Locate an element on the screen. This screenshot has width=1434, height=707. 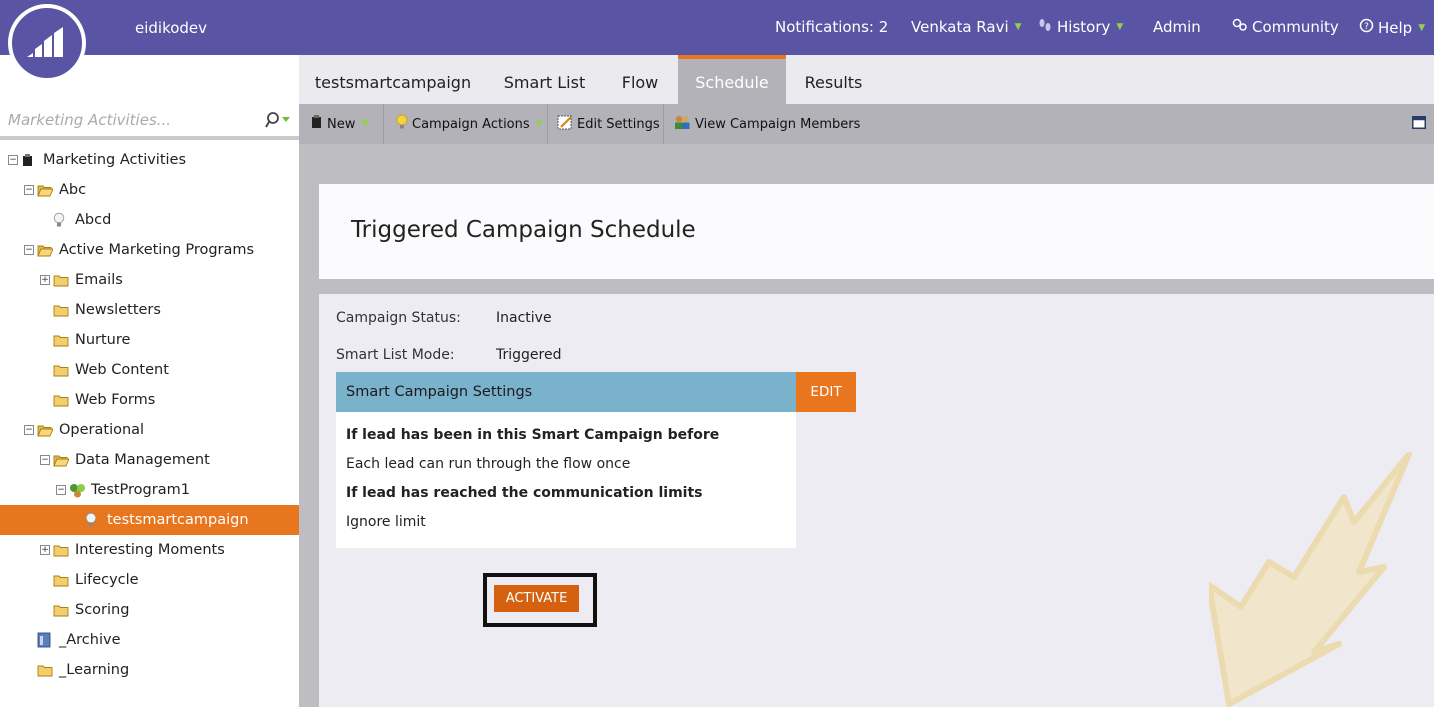
tree-item: + Interesting Moments is located at coordinates (149, 550).